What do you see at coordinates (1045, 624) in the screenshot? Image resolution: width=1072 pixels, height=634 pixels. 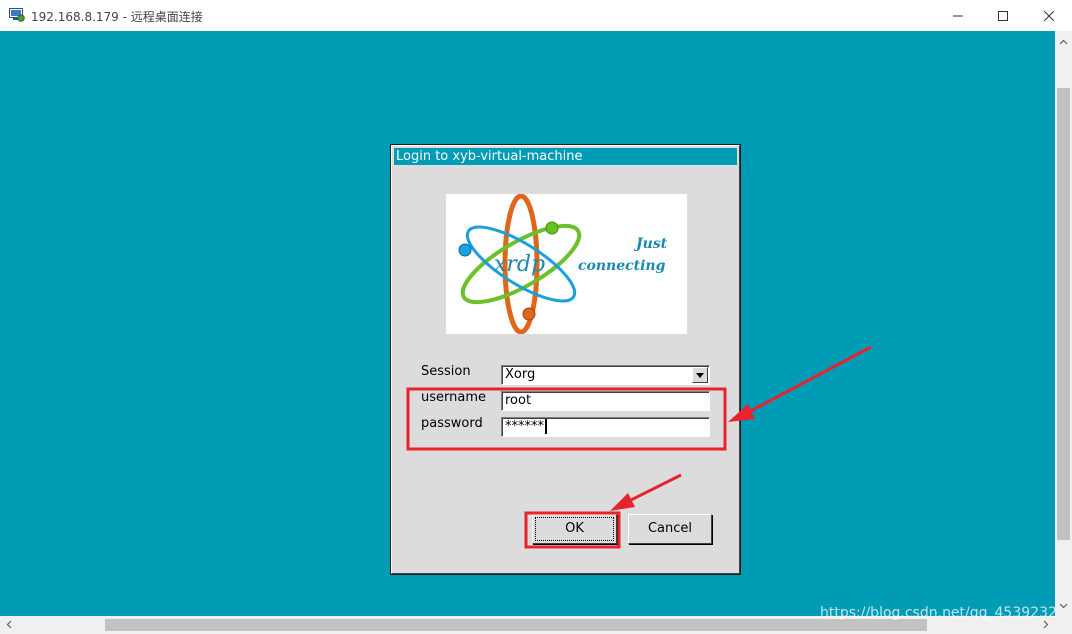 I see `scroll-right-icon` at bounding box center [1045, 624].